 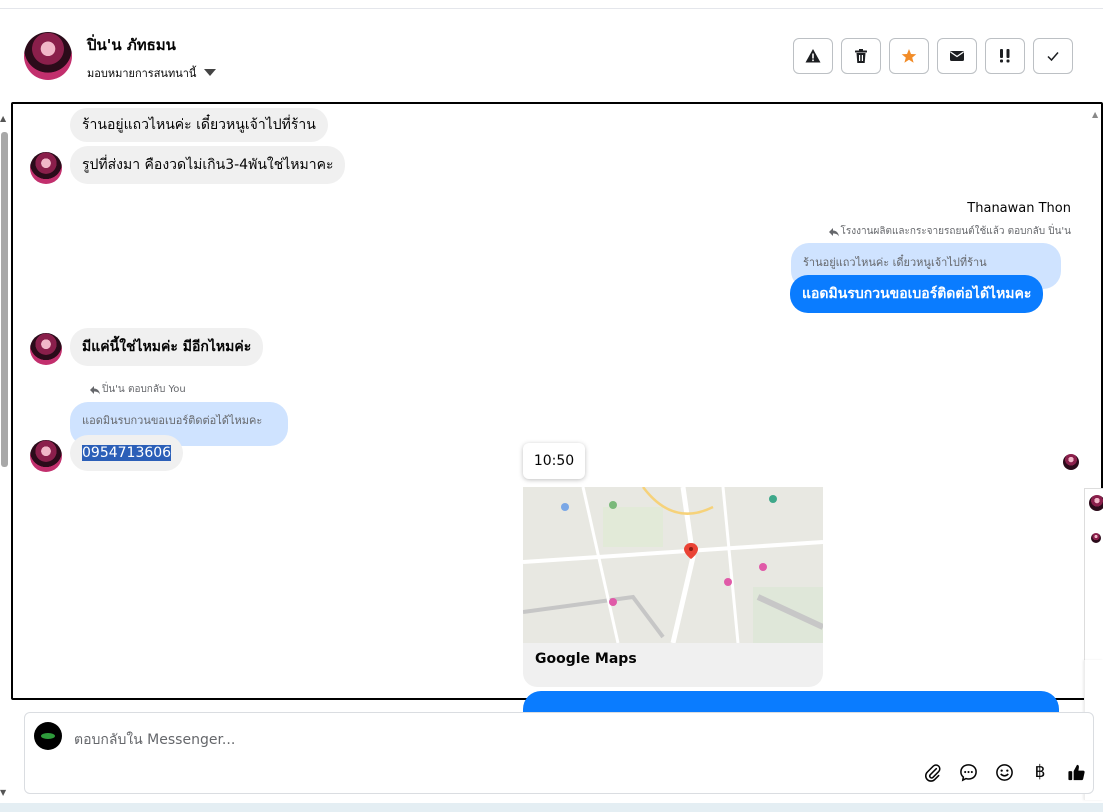 I want to click on report-button, so click(x=813, y=56).